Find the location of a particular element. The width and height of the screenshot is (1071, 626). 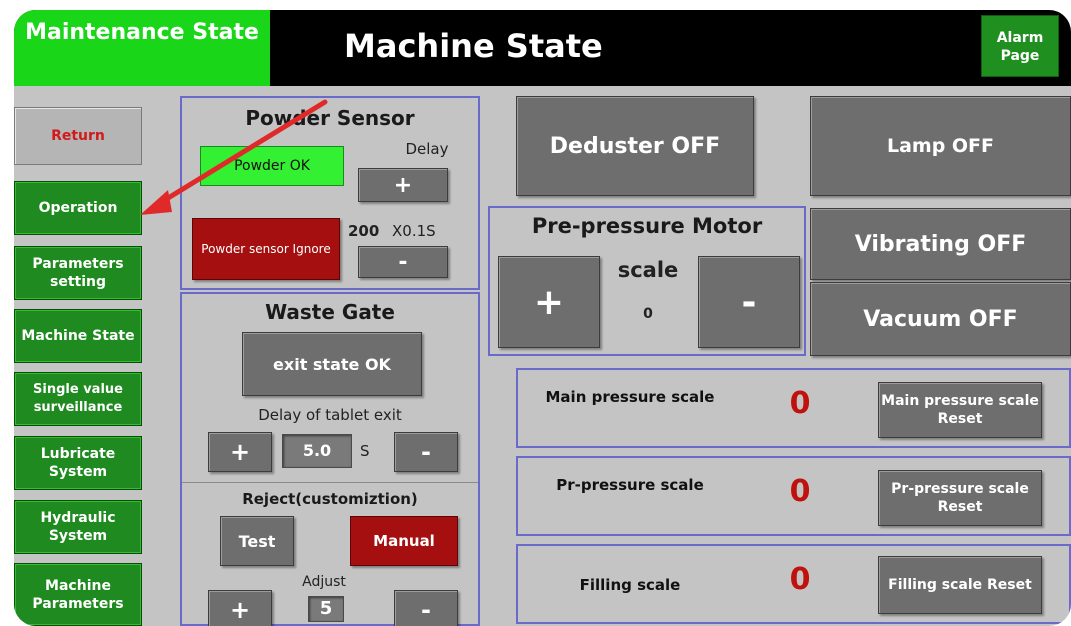

section-divider is located at coordinates (330, 482).